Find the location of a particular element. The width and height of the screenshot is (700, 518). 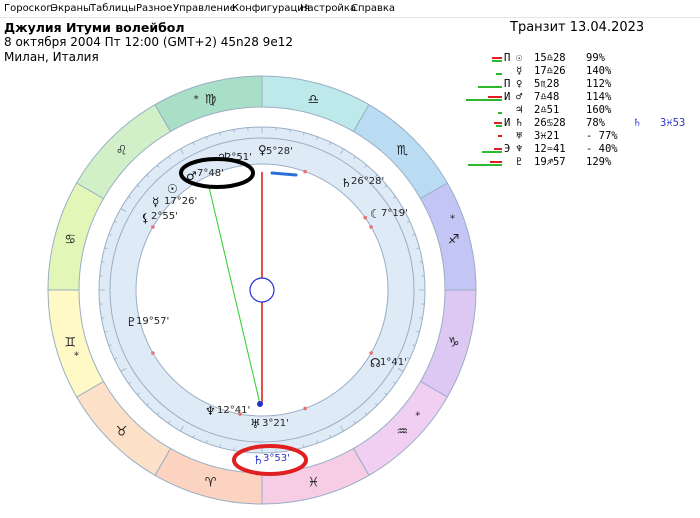

zodiac-sign-glyph: ♈ is located at coordinates (211, 483).